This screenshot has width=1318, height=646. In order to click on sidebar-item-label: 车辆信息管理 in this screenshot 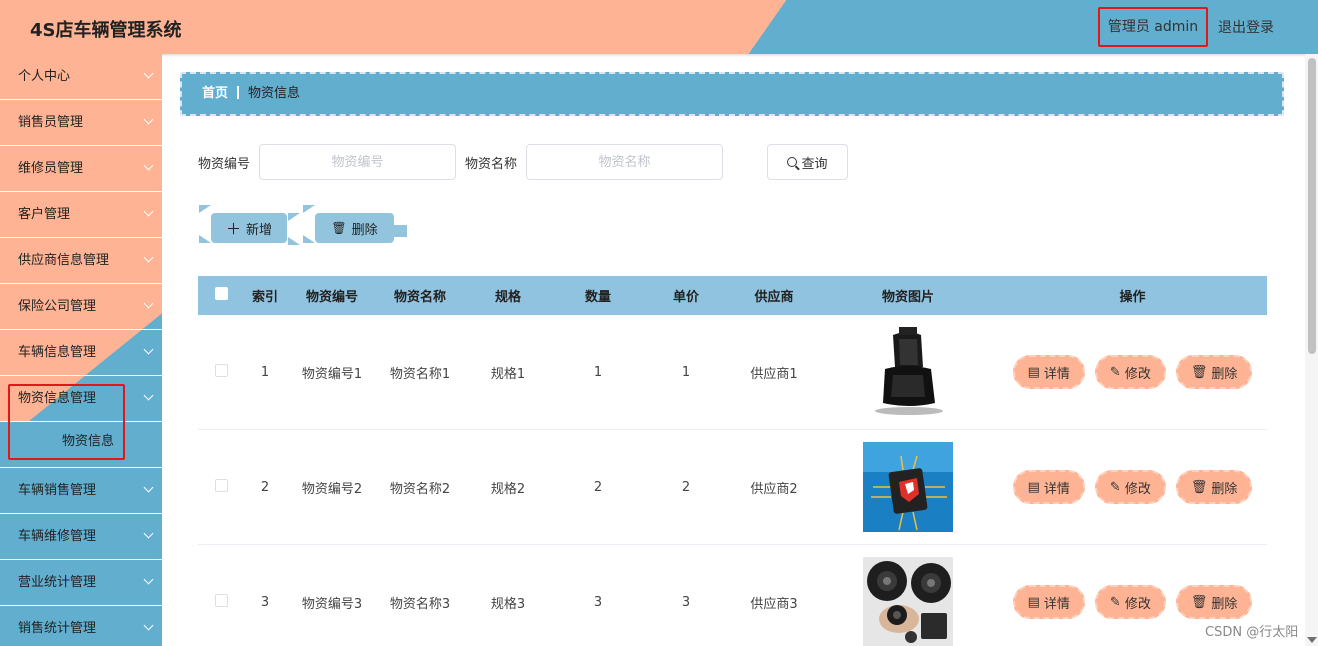, I will do `click(57, 352)`.